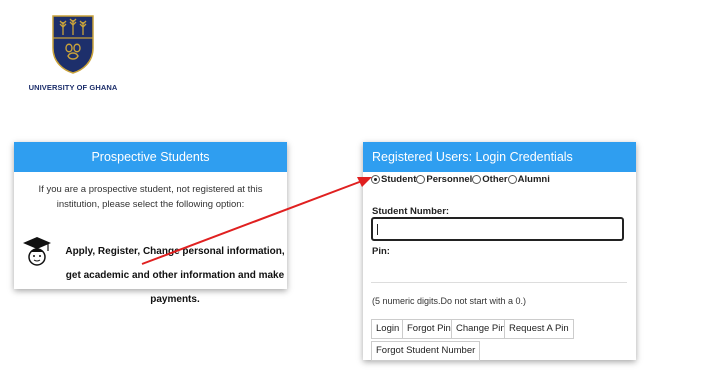 This screenshot has width=720, height=380. Describe the element at coordinates (539, 329) in the screenshot. I see `request-pin-button: Request A Pin` at that location.